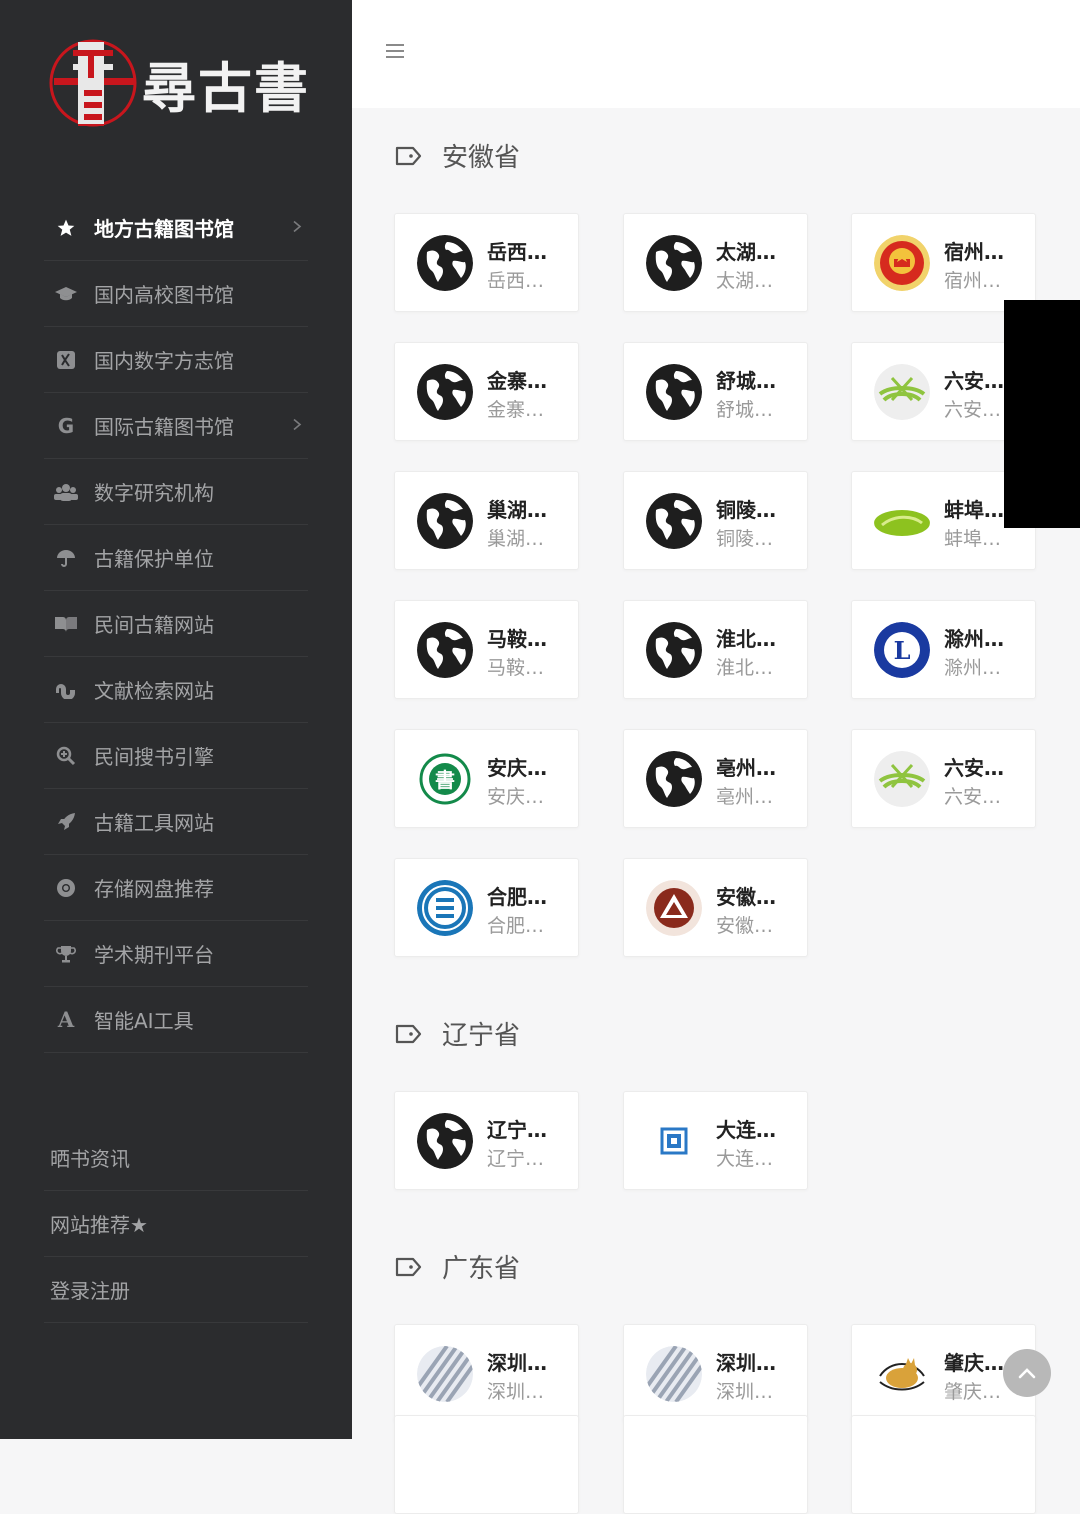 The height and width of the screenshot is (1514, 1080). I want to click on dalian-library-logo-icon, so click(674, 1141).